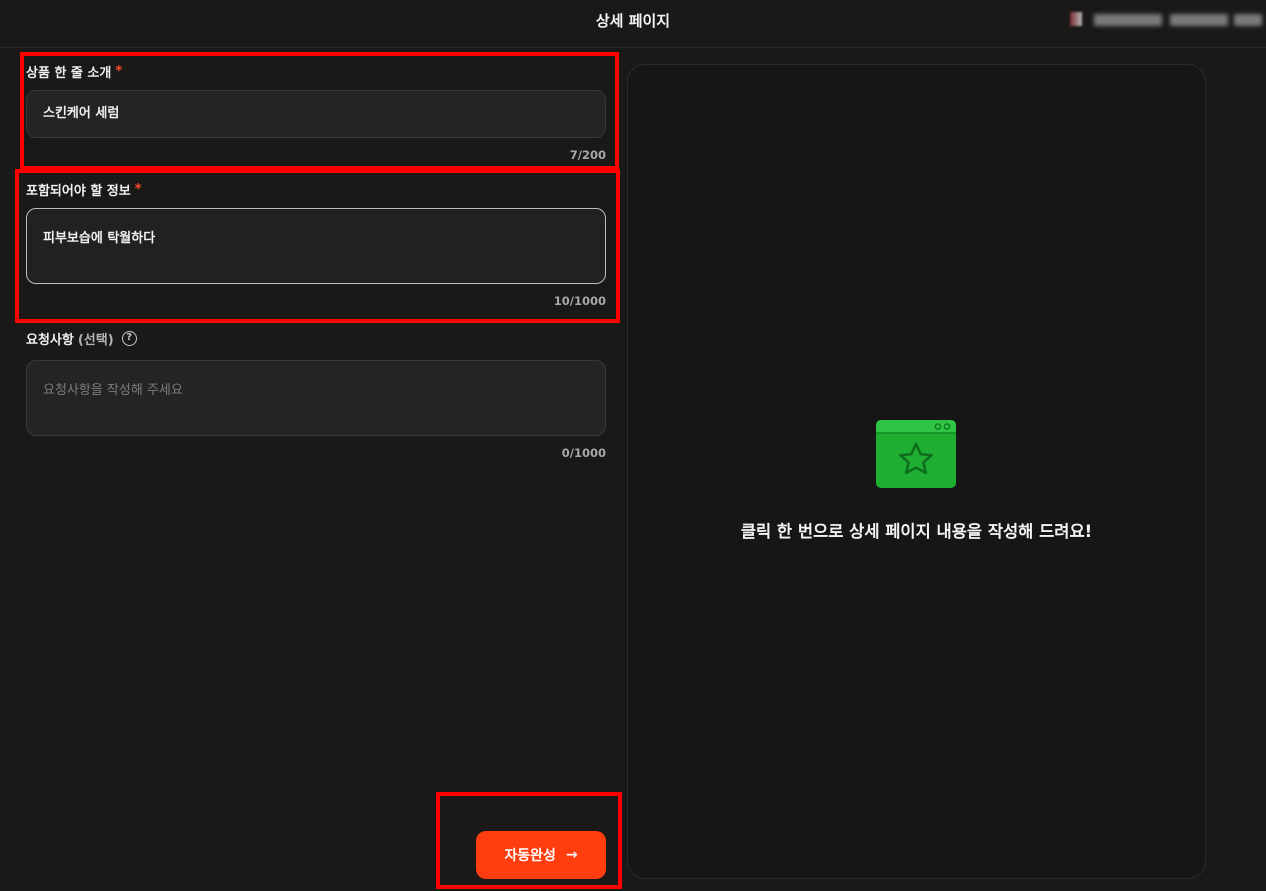 Image resolution: width=1266 pixels, height=891 pixels. Describe the element at coordinates (95, 340) in the screenshot. I see `optional-tag: (선택)` at that location.